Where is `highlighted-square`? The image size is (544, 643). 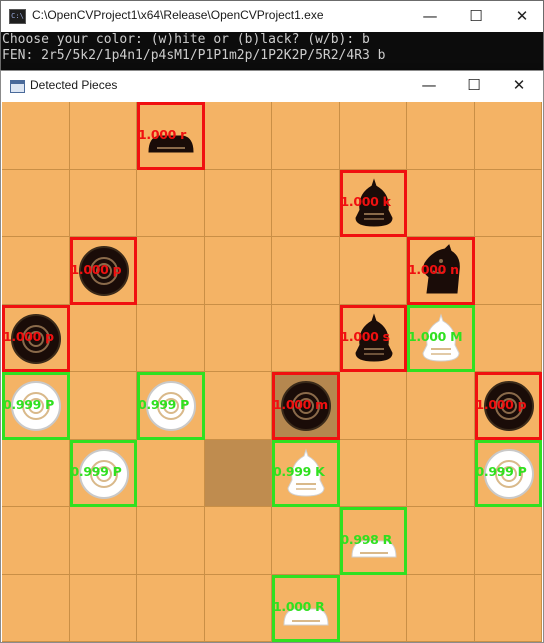 highlighted-square is located at coordinates (238, 473).